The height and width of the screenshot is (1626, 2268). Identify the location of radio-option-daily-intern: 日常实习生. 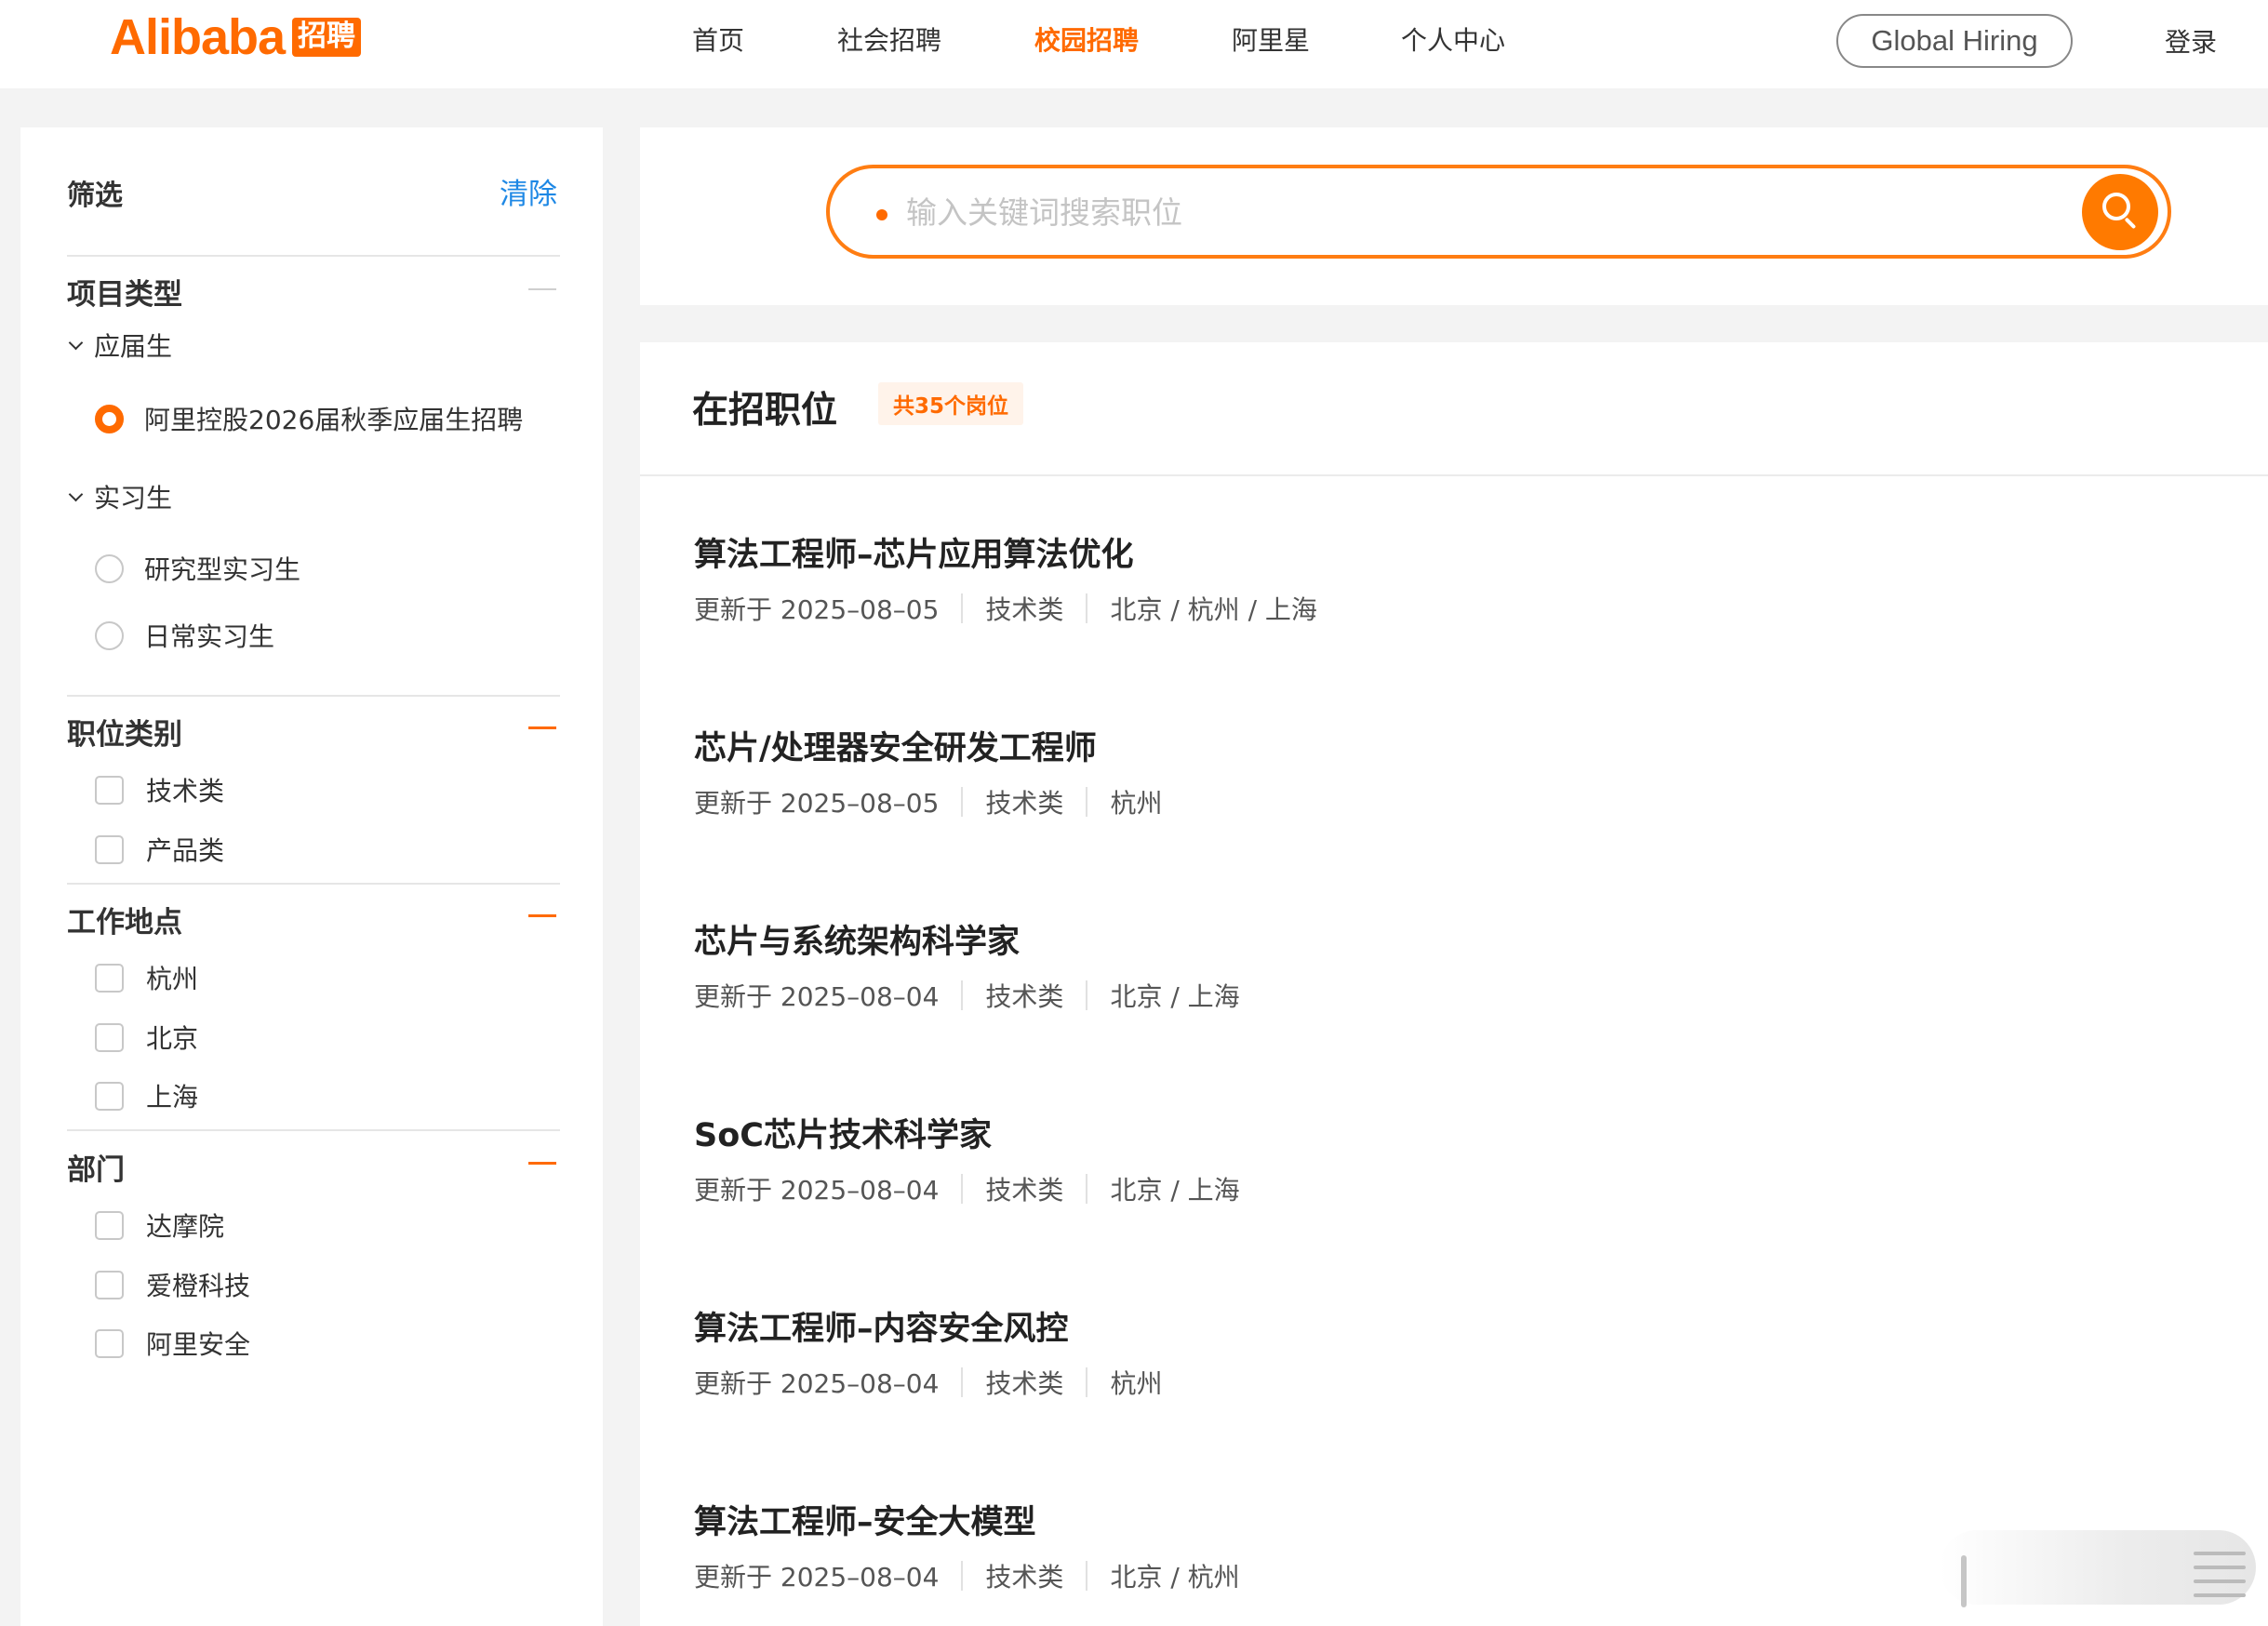
(184, 635).